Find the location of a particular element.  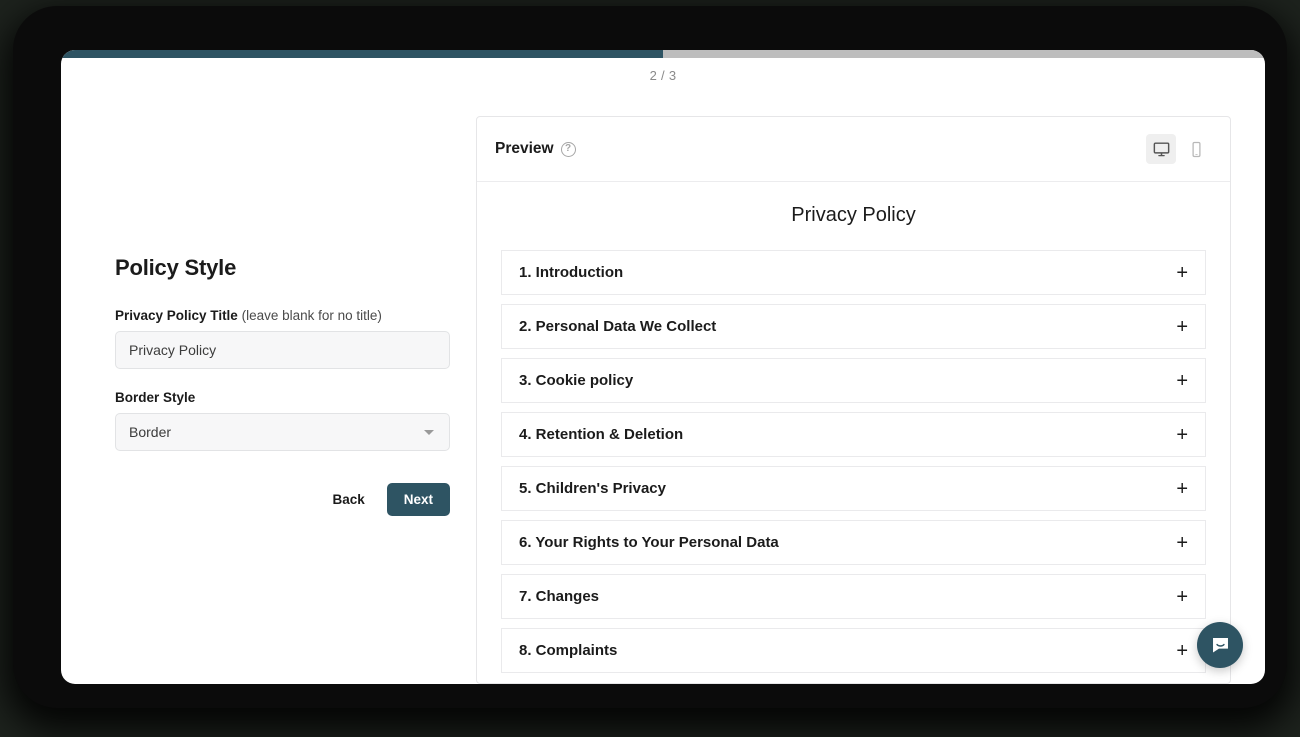

policy-section-title: 8. Complaints is located at coordinates (568, 650).